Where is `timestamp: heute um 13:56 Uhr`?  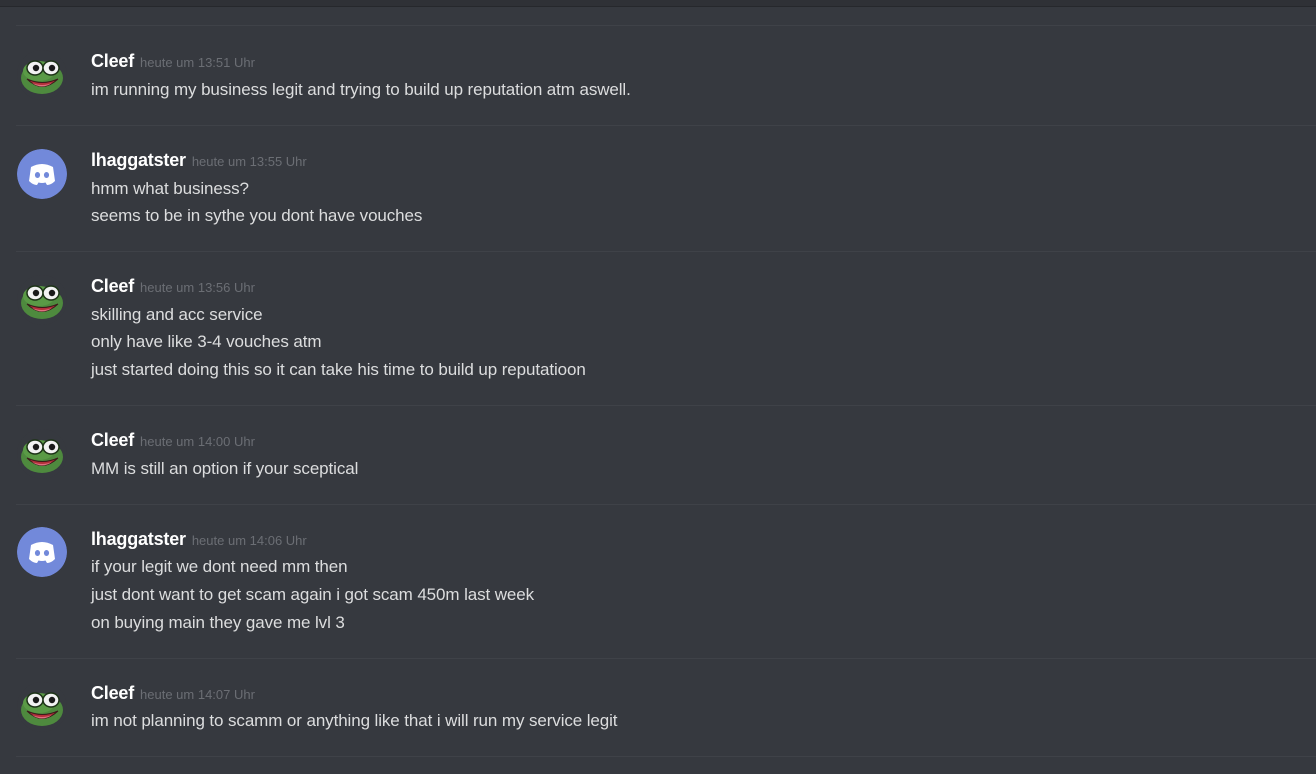 timestamp: heute um 13:56 Uhr is located at coordinates (197, 287).